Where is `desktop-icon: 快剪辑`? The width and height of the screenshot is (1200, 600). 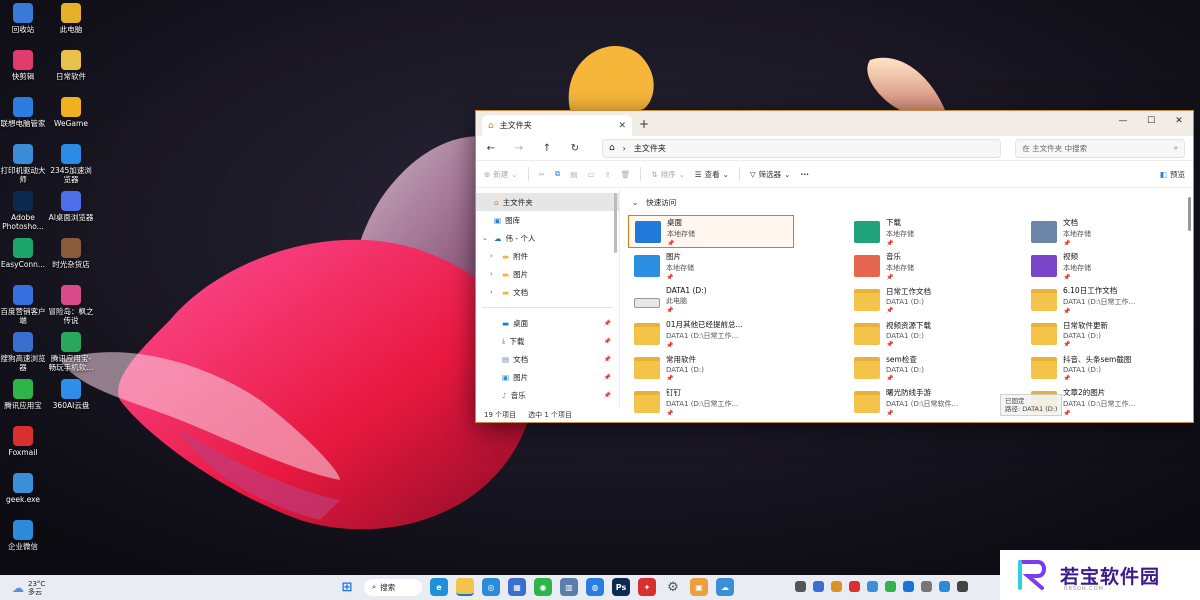 desktop-icon: 快剪辑 is located at coordinates (23, 65).